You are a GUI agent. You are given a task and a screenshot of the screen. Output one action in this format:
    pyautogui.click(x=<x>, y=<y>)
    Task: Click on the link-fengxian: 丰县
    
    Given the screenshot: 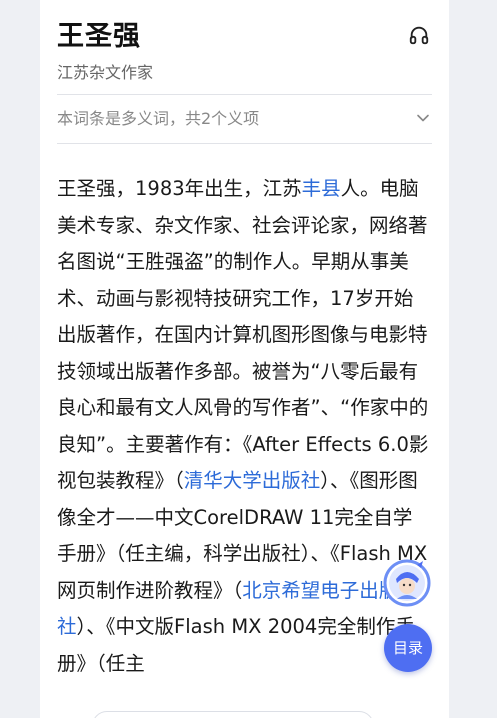 What is the action you would take?
    pyautogui.click(x=321, y=188)
    